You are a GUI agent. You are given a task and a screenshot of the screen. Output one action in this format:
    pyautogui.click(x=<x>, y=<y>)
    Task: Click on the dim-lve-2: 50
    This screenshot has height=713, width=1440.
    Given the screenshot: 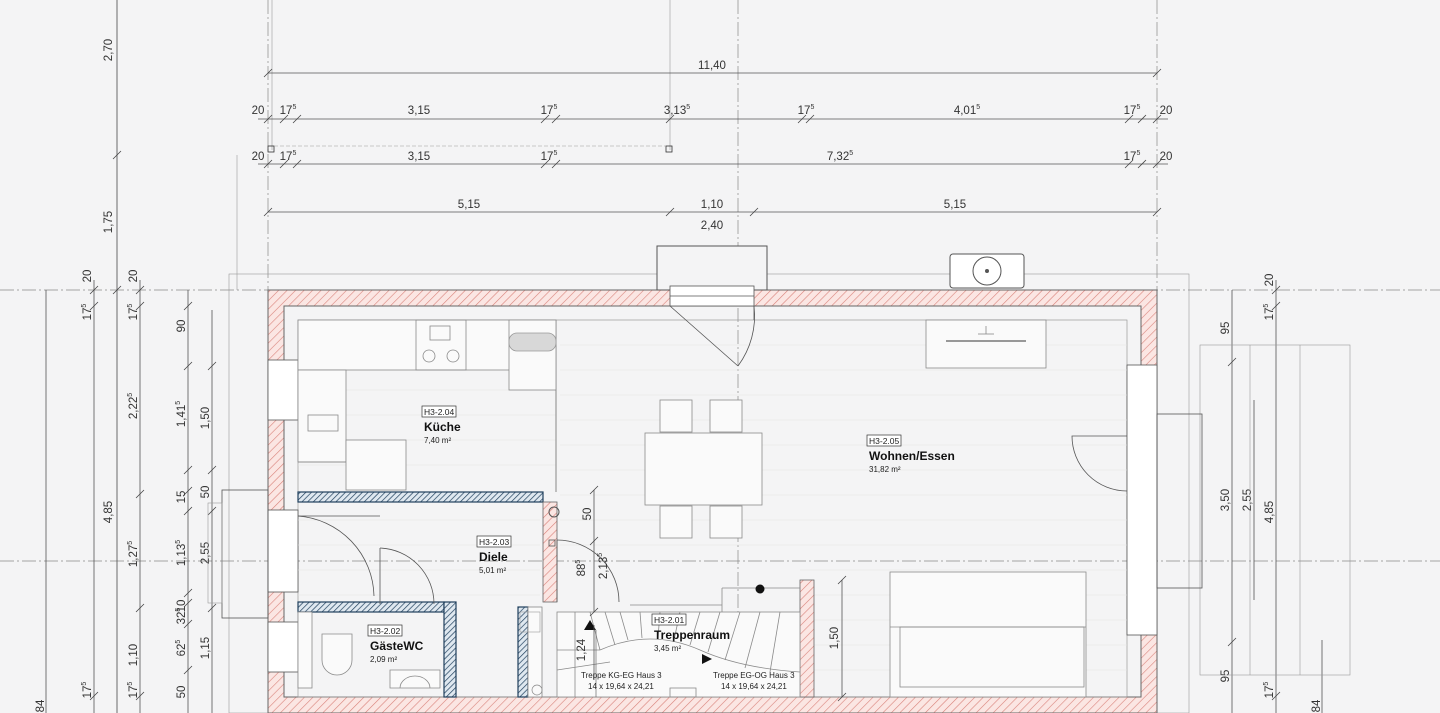 What is the action you would take?
    pyautogui.click(x=206, y=492)
    